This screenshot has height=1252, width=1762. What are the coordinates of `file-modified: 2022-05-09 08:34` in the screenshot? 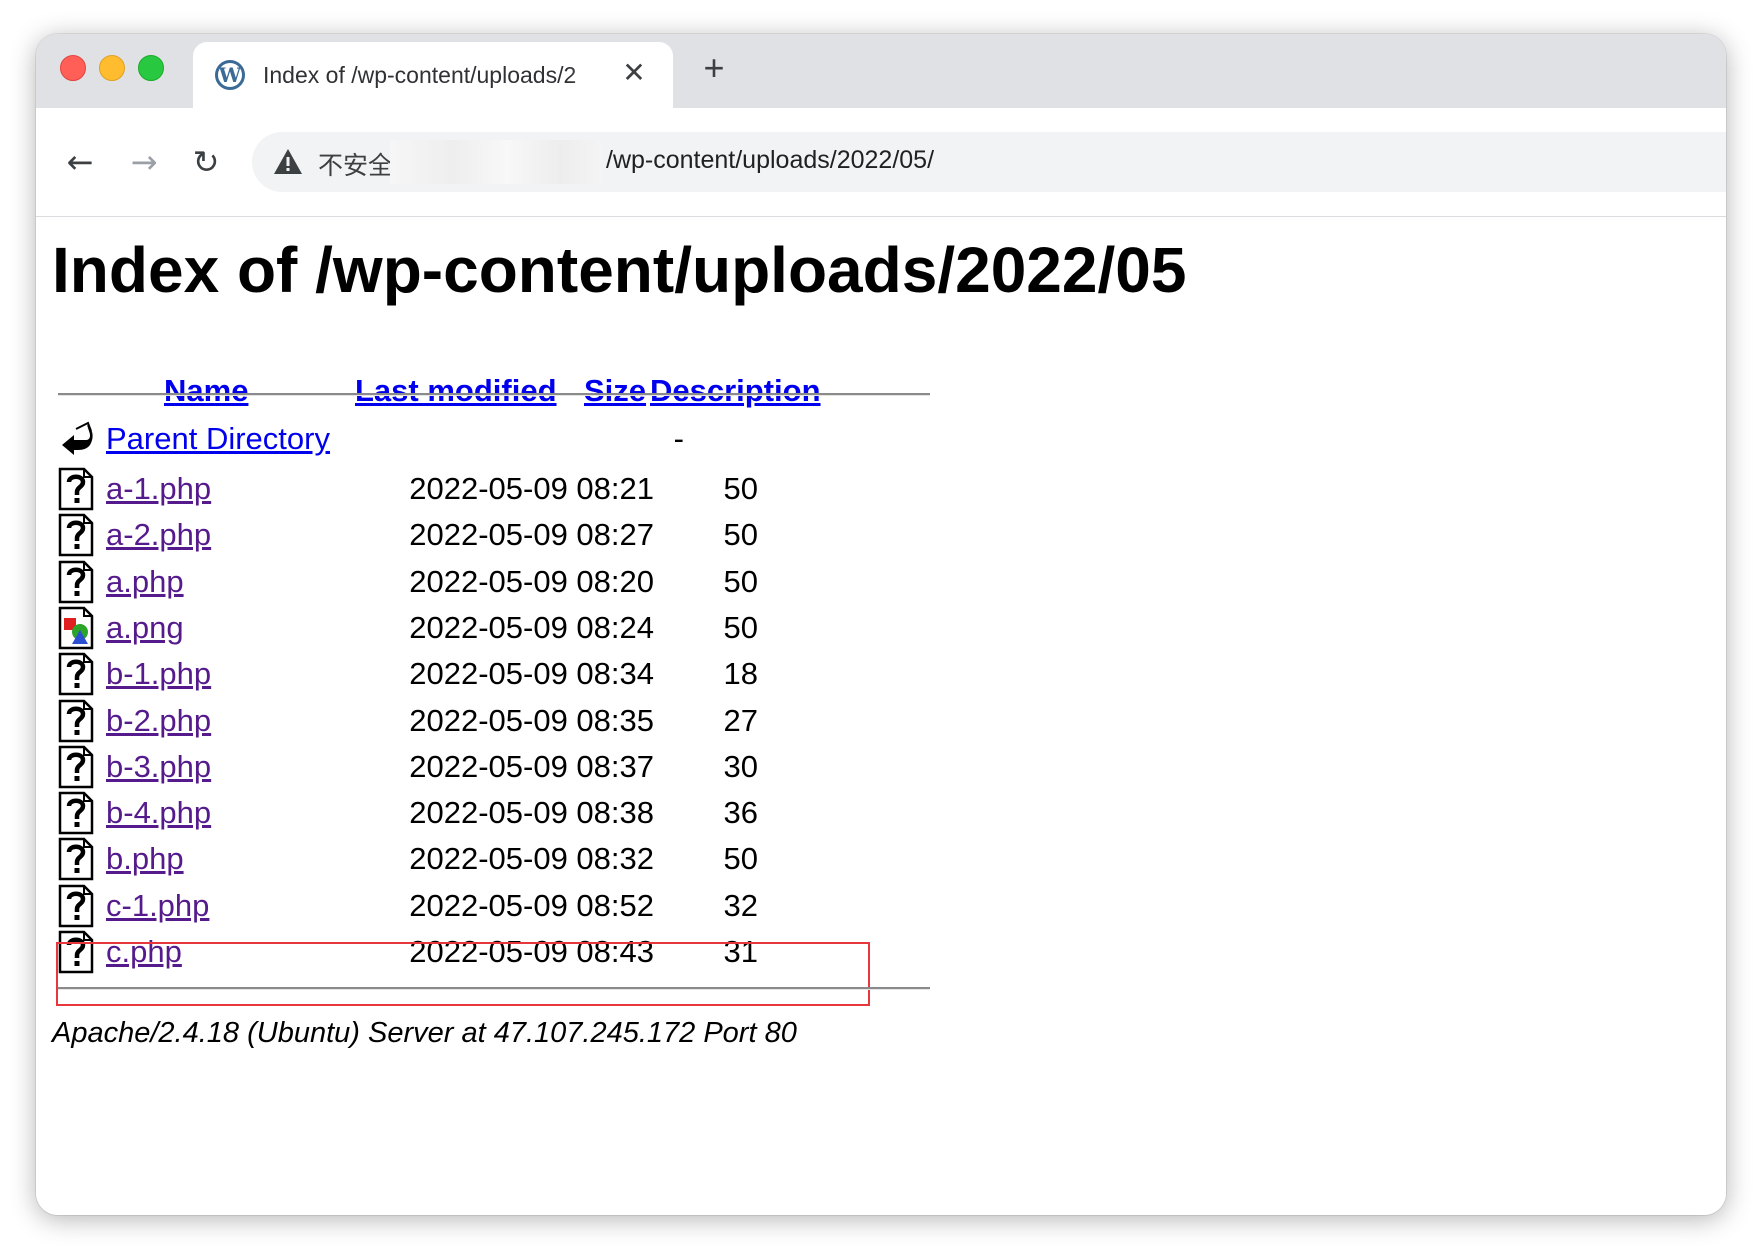 It's located at (531, 674).